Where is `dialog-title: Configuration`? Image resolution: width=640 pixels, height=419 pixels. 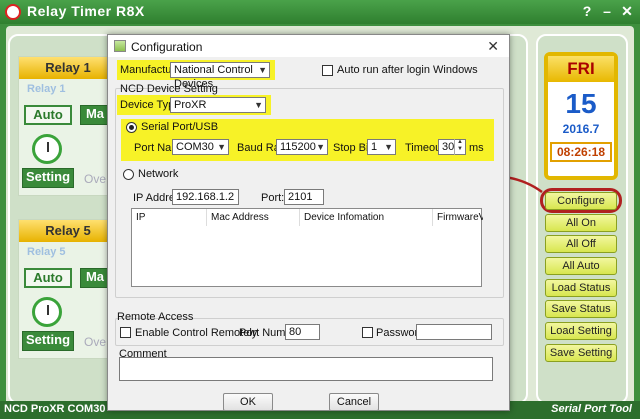 dialog-title: Configuration is located at coordinates (167, 47).